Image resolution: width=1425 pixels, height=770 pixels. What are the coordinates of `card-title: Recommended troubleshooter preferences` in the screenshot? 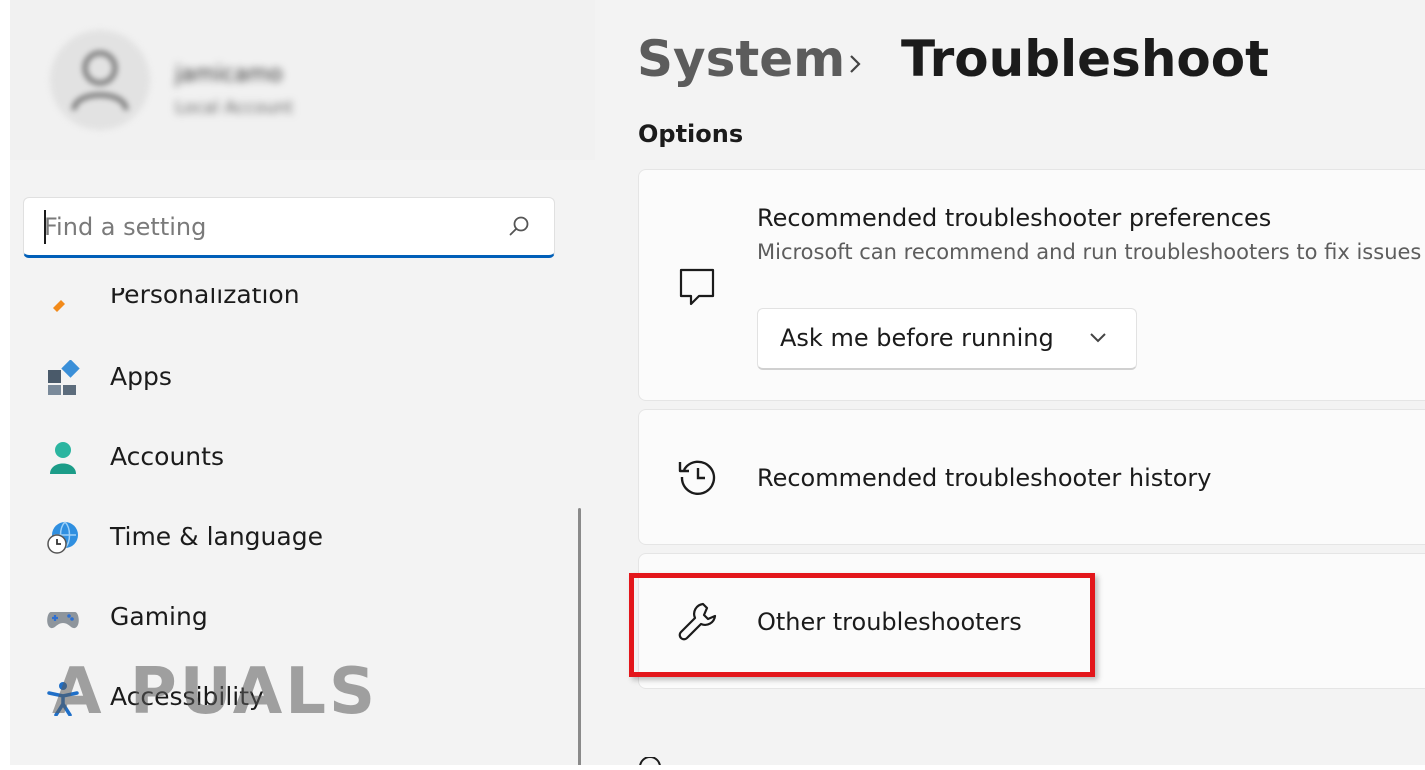 It's located at (1014, 218).